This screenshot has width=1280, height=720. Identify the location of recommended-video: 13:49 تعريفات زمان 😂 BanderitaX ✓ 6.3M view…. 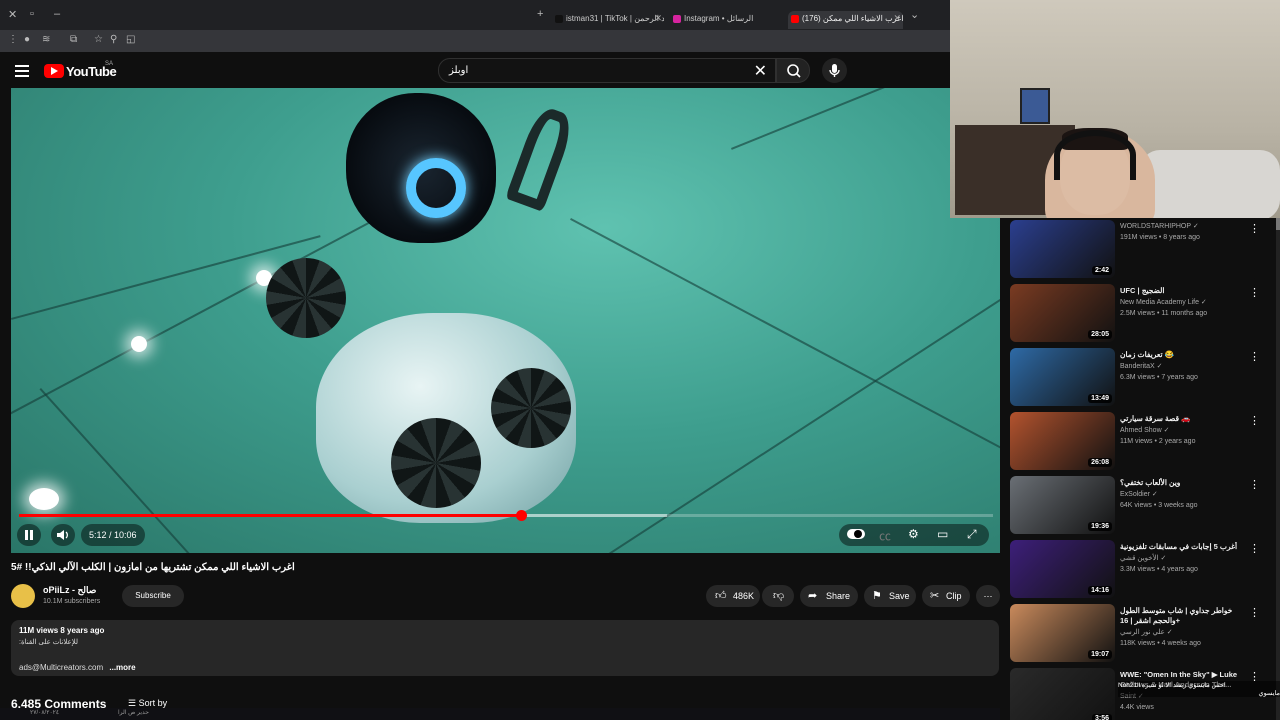
(1140, 377).